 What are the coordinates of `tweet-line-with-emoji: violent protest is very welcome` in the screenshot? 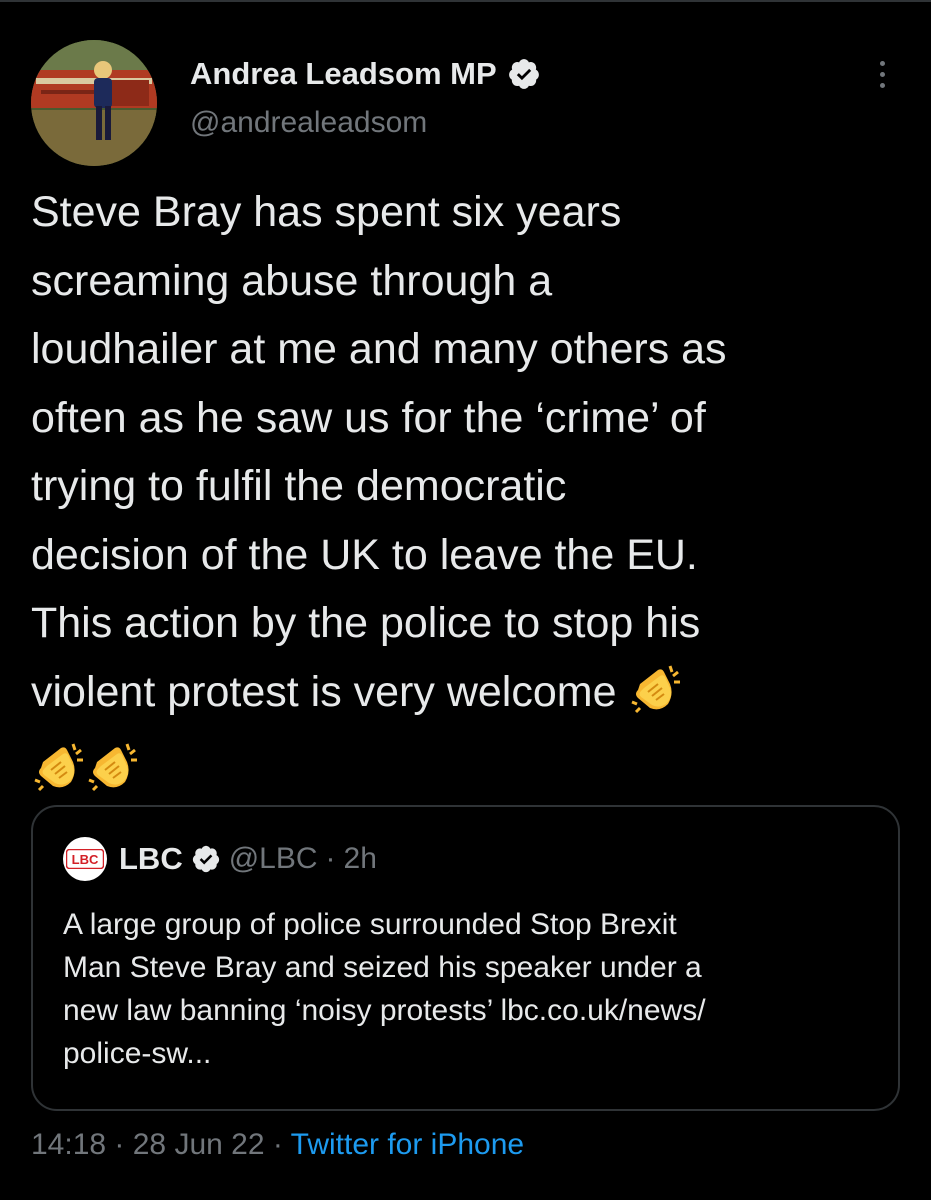 It's located at (471, 697).